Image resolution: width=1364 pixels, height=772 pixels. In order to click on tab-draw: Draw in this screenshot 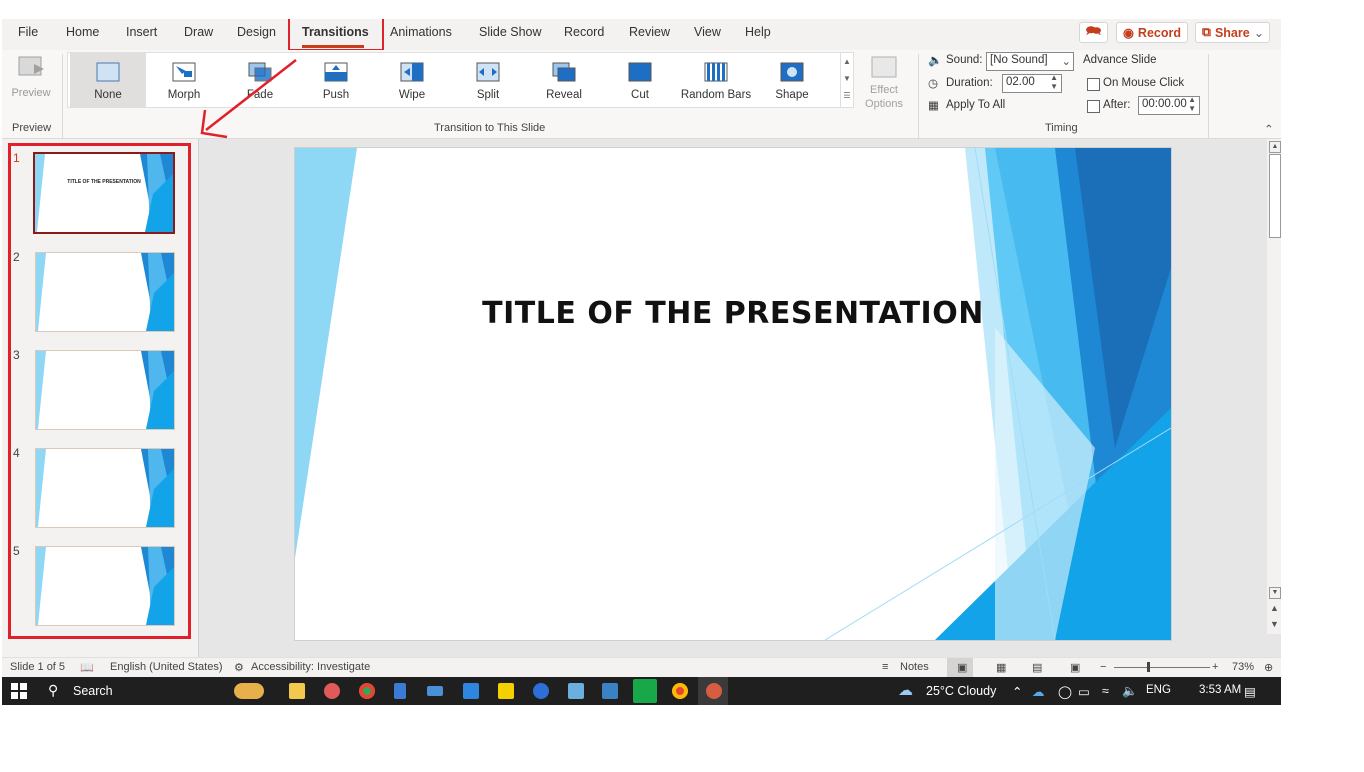, I will do `click(198, 32)`.